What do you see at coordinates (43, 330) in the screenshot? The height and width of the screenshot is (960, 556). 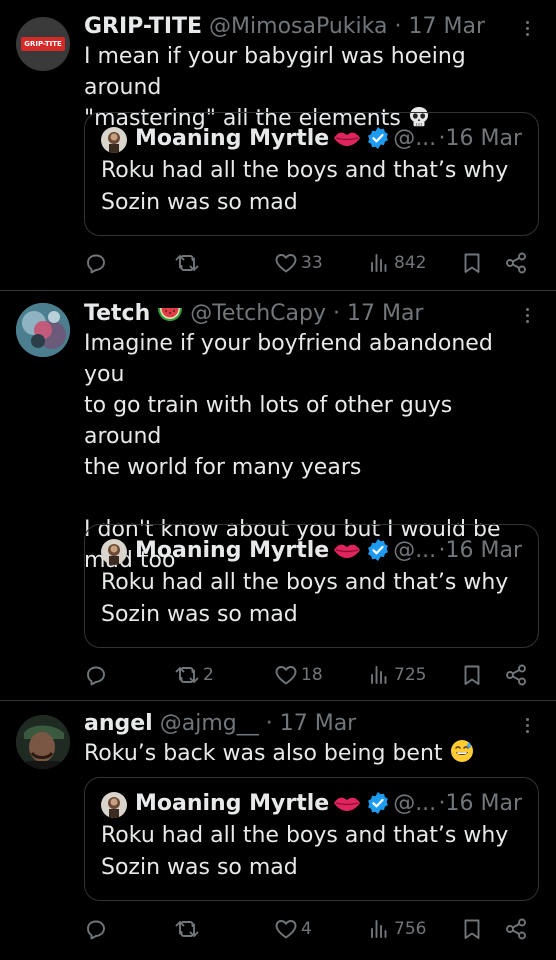 I see `avatar-tetch` at bounding box center [43, 330].